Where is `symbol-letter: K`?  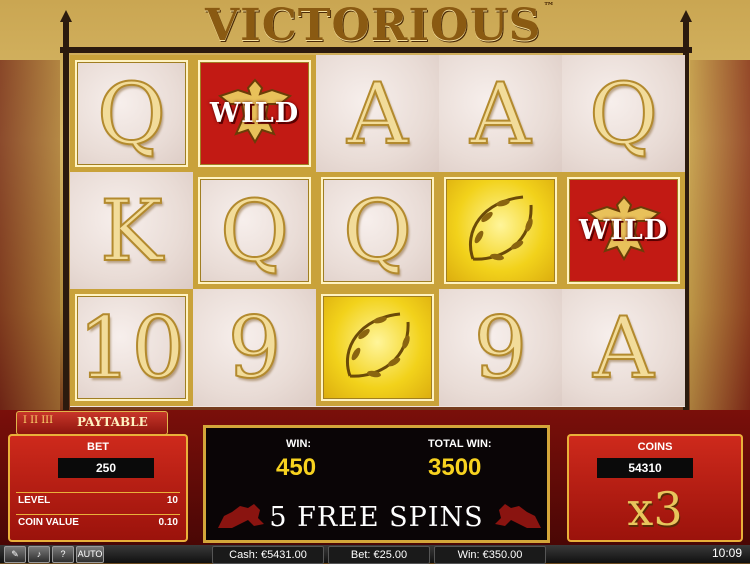 symbol-letter: K is located at coordinates (131, 230).